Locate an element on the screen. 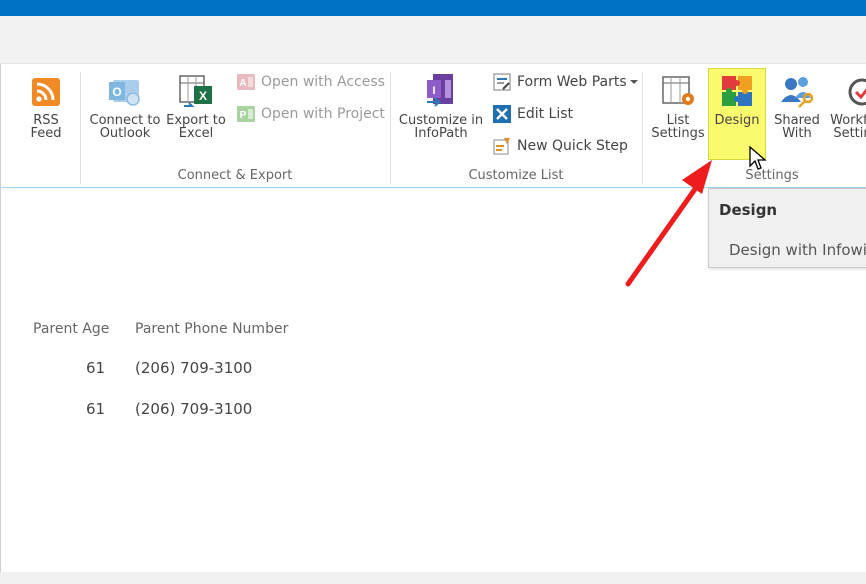 This screenshot has width=866, height=584. svg-text: X is located at coordinates (203, 96).